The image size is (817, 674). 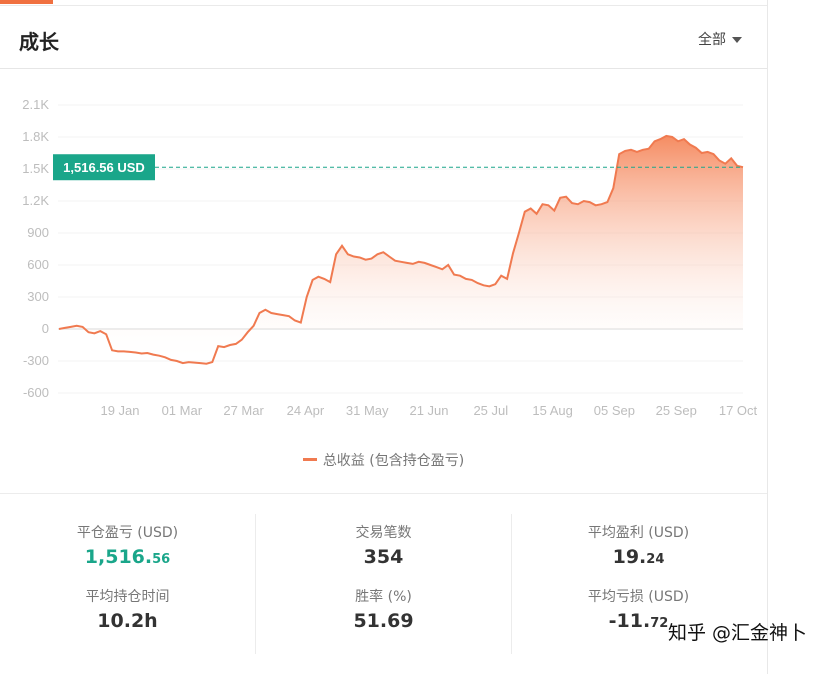 I want to click on x-tick-label: 25 Jul, so click(x=490, y=410).